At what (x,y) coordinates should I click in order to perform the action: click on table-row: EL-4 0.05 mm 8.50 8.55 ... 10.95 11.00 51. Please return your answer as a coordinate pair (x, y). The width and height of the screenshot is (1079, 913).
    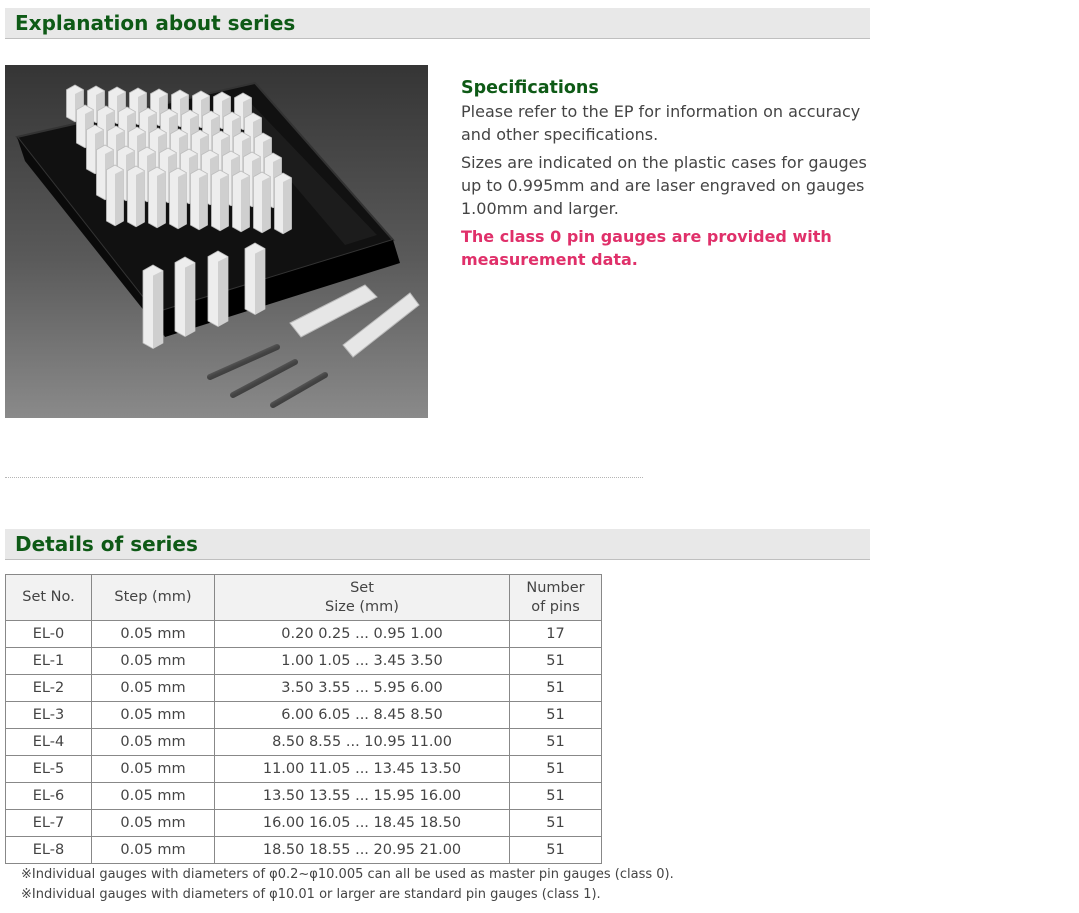
    Looking at the image, I should click on (303, 742).